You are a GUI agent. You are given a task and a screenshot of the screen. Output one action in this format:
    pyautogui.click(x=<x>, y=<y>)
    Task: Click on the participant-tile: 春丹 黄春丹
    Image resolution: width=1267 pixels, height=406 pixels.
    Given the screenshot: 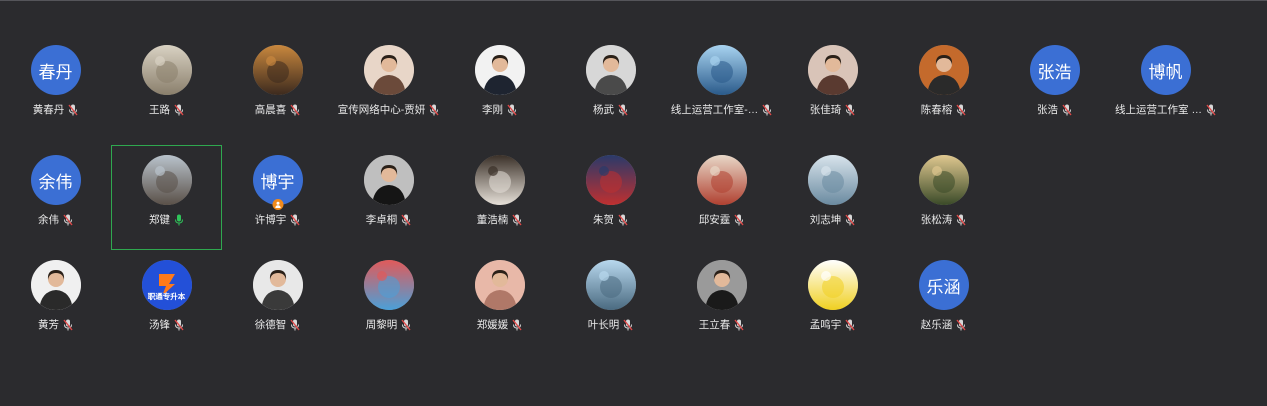 What is the action you would take?
    pyautogui.click(x=55, y=87)
    